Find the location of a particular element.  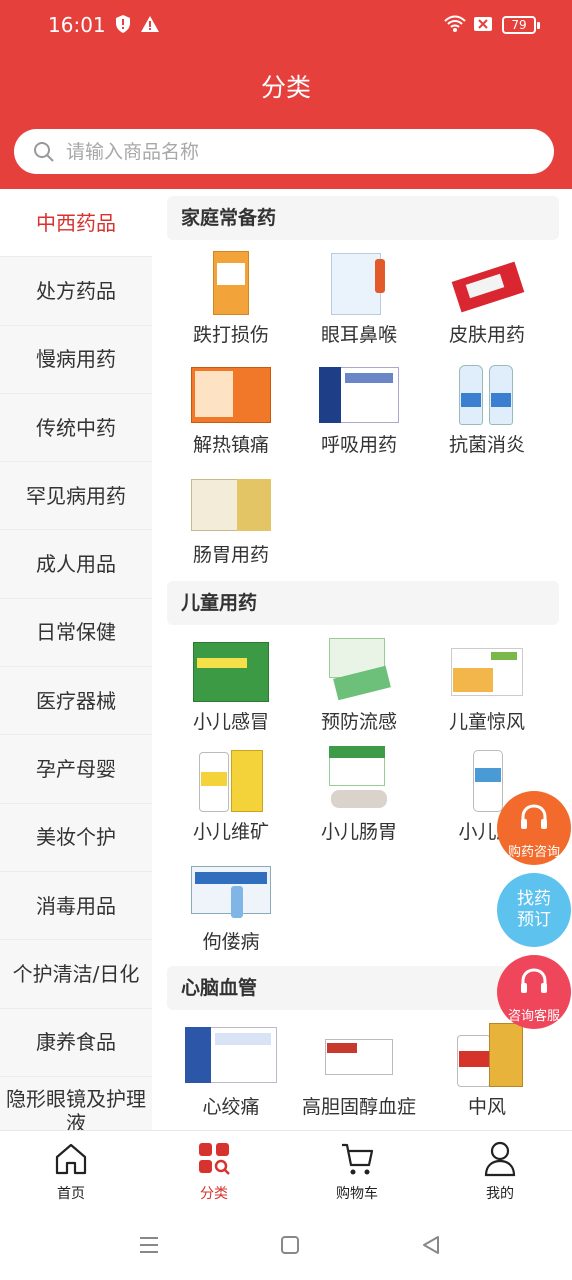

tab-category: 分类 is located at coordinates (214, 1171).